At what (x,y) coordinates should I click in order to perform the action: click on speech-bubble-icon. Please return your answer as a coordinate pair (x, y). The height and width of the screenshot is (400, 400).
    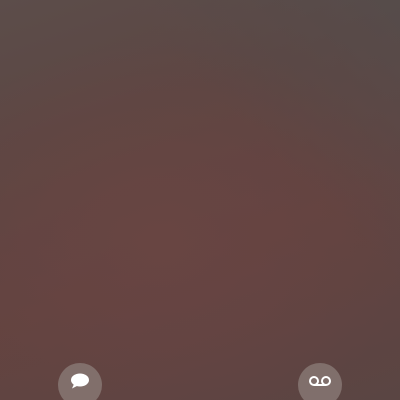
    Looking at the image, I should click on (80, 381).